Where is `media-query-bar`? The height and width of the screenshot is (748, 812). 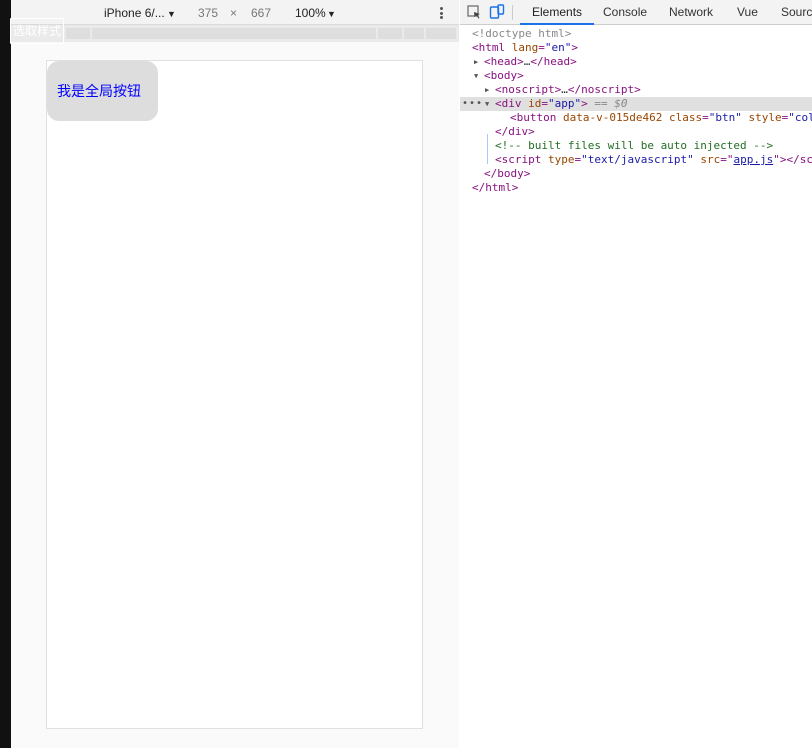
media-query-bar is located at coordinates (229, 33).